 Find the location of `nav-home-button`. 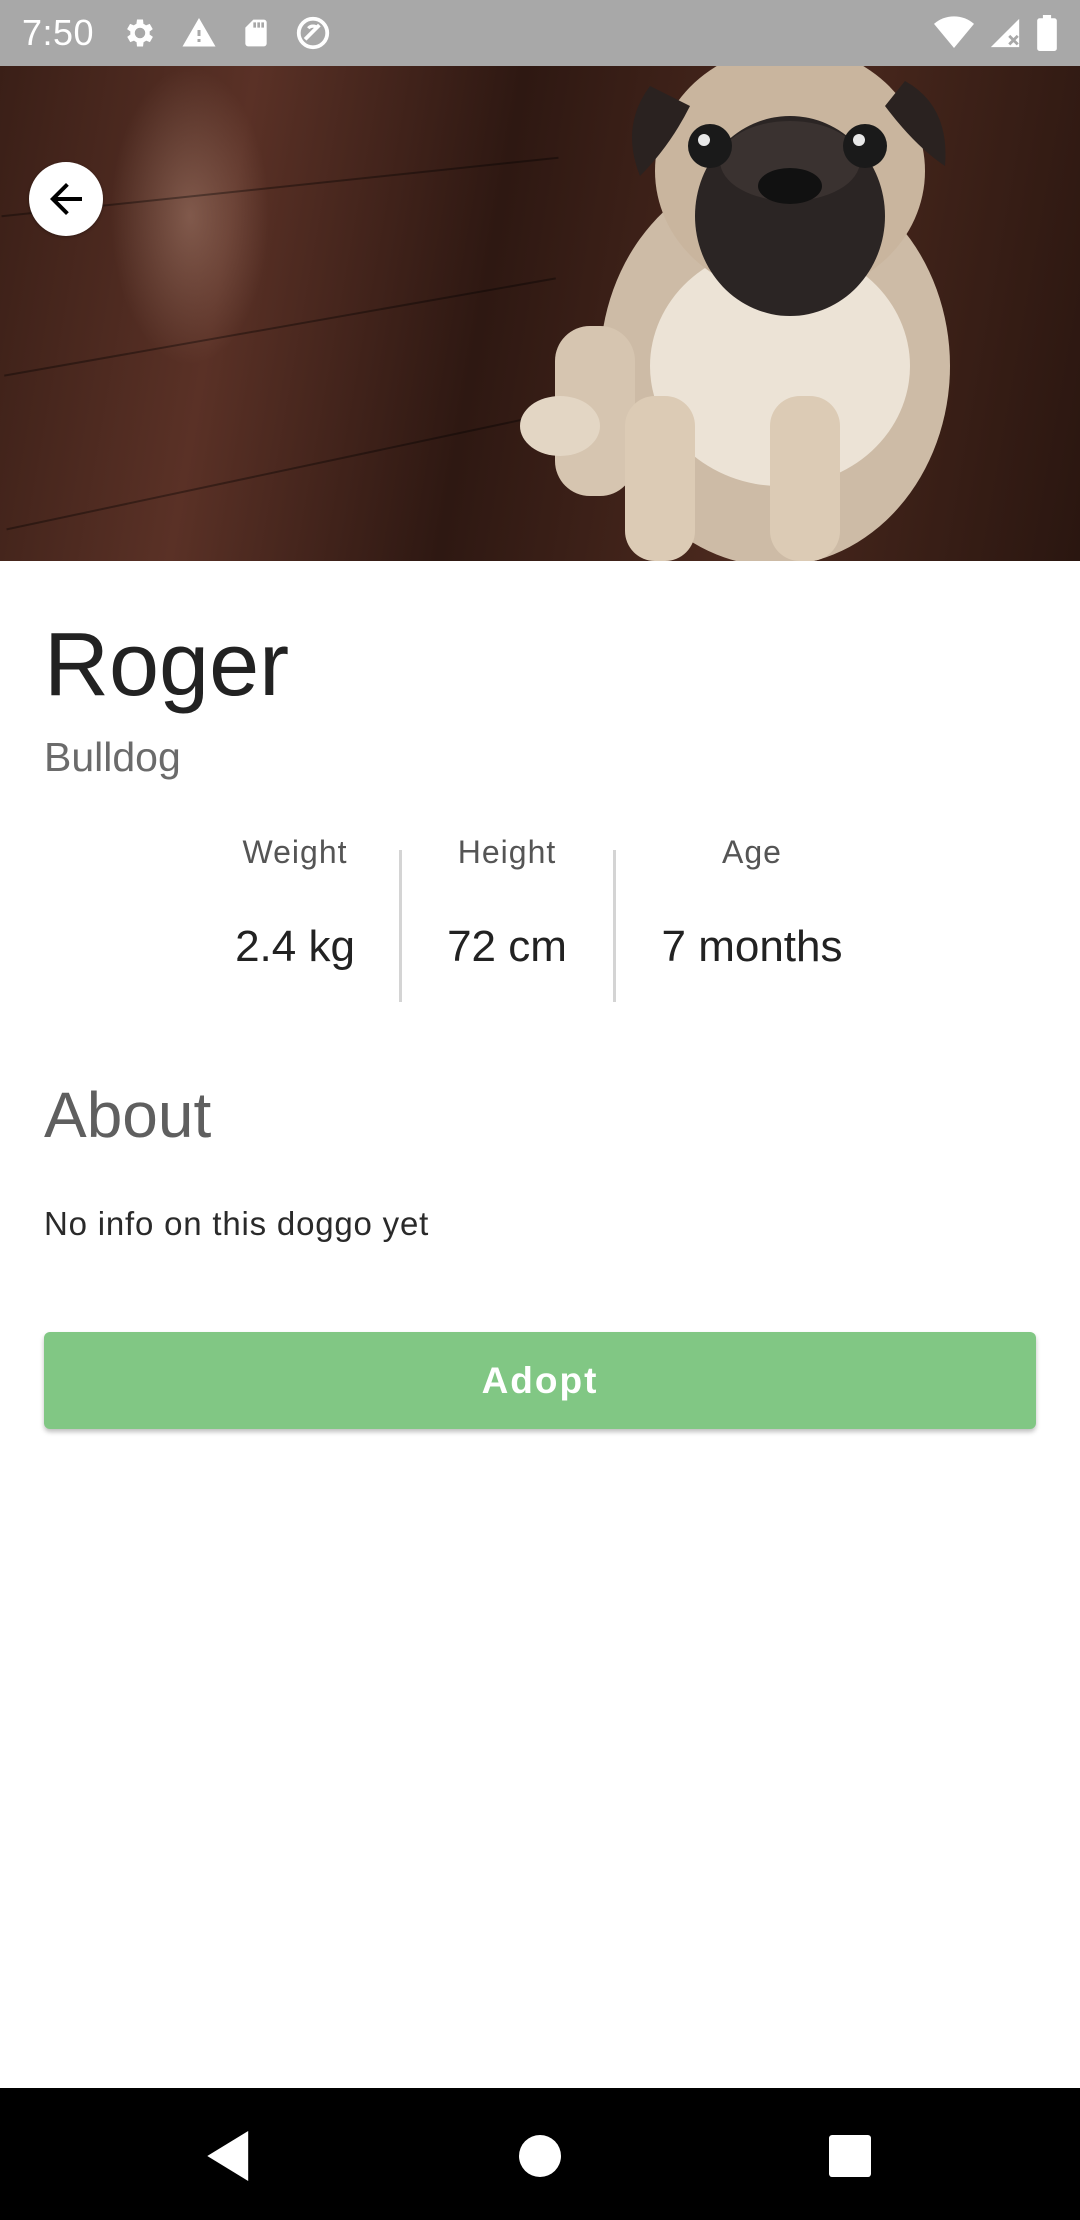

nav-home-button is located at coordinates (540, 2156).